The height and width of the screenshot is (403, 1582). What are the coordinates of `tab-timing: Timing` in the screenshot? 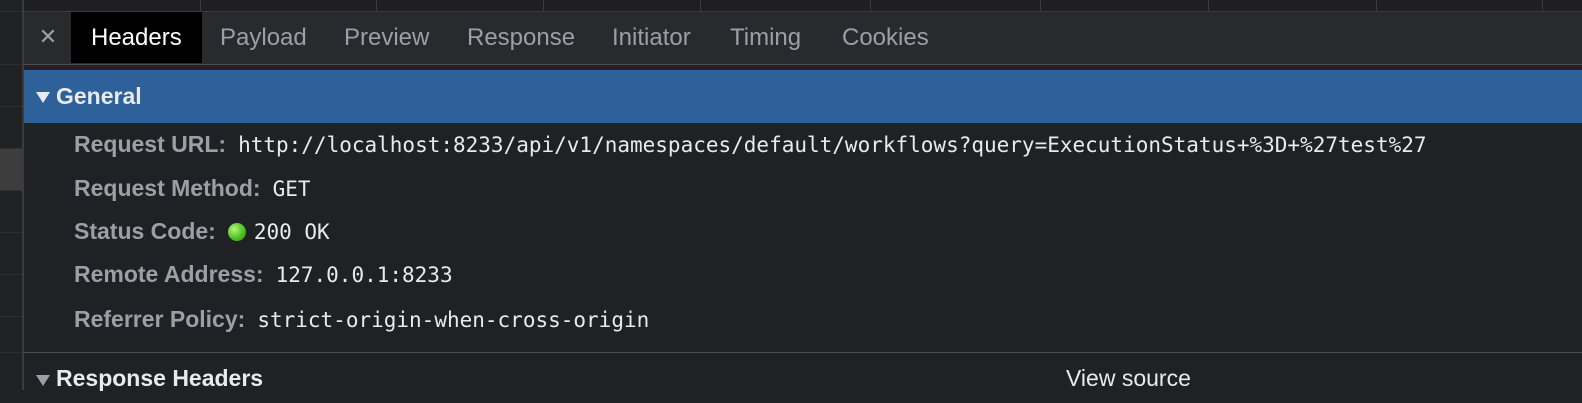 It's located at (765, 37).